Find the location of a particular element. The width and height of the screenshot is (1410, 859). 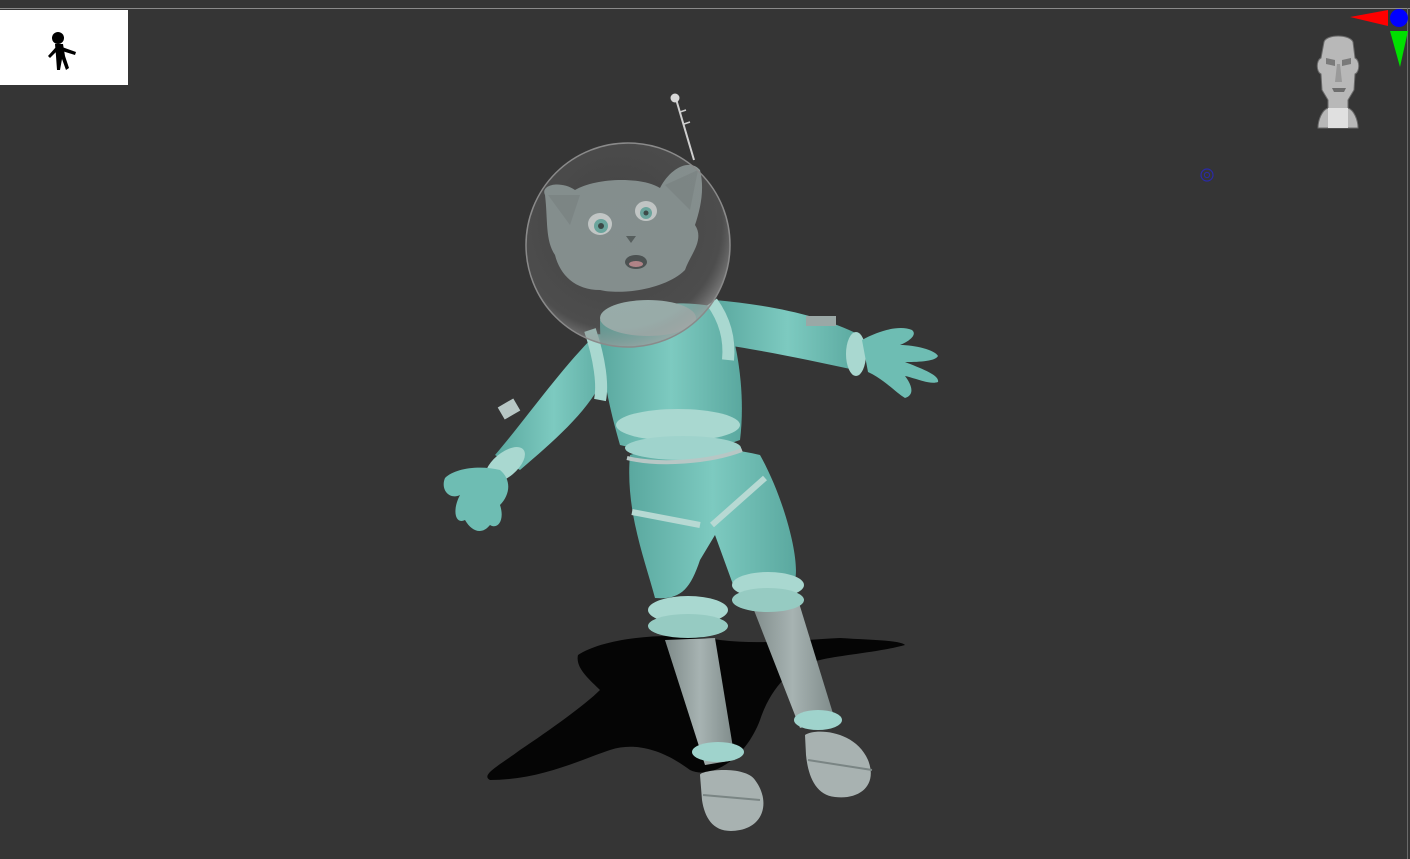

right-arm is located at coordinates (827, 349).